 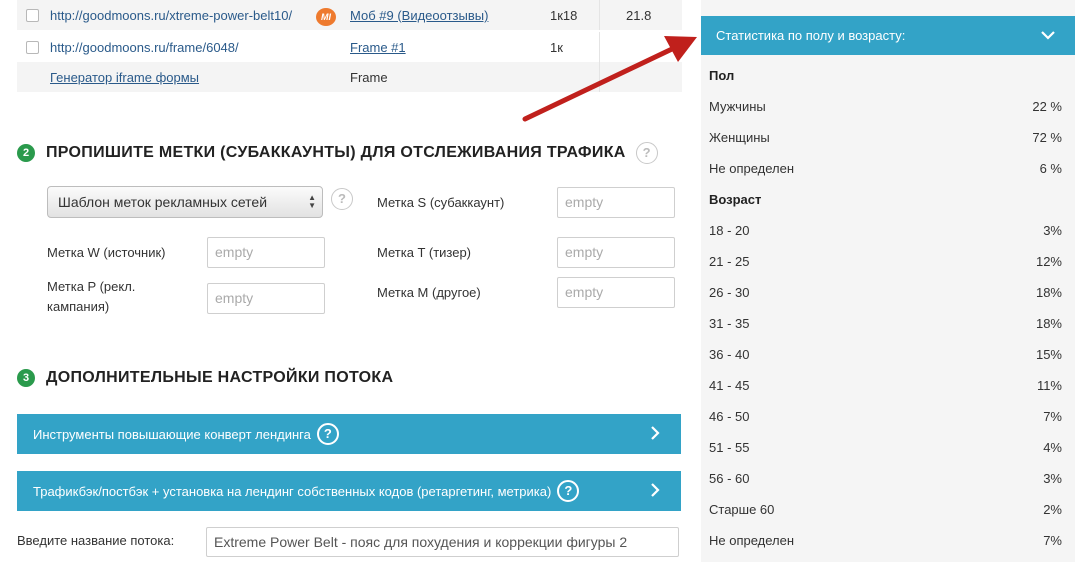 I want to click on stat-value: 15%, so click(x=1048, y=354).